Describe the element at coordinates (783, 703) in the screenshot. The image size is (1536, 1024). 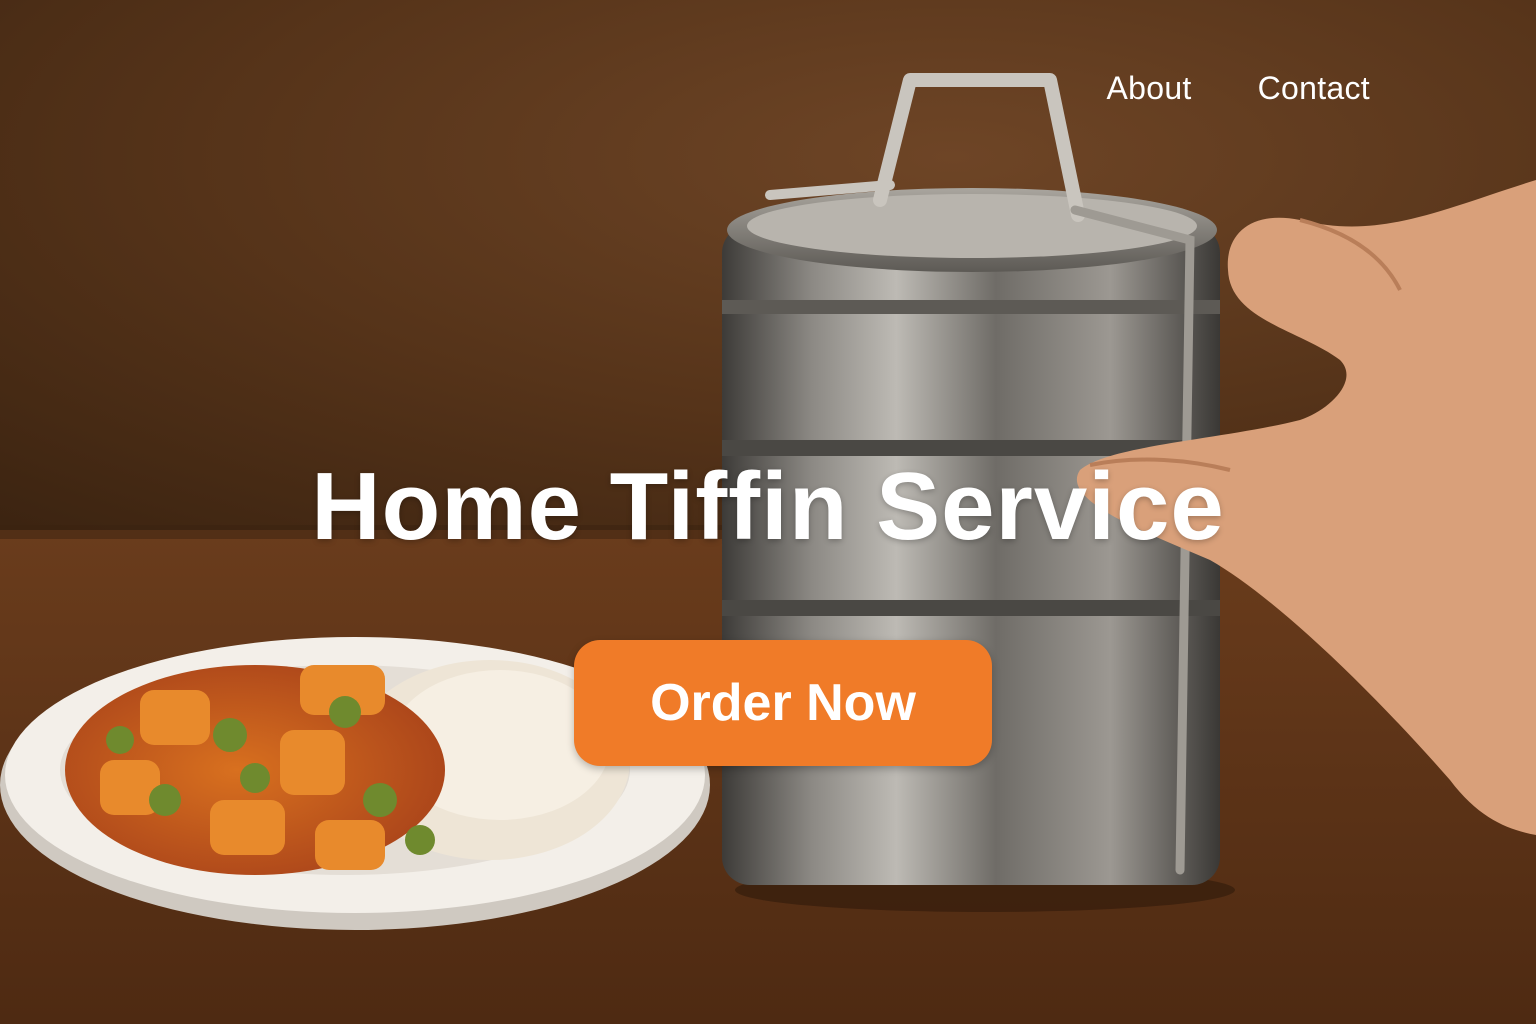
I see `order-now-button: Order Now` at that location.